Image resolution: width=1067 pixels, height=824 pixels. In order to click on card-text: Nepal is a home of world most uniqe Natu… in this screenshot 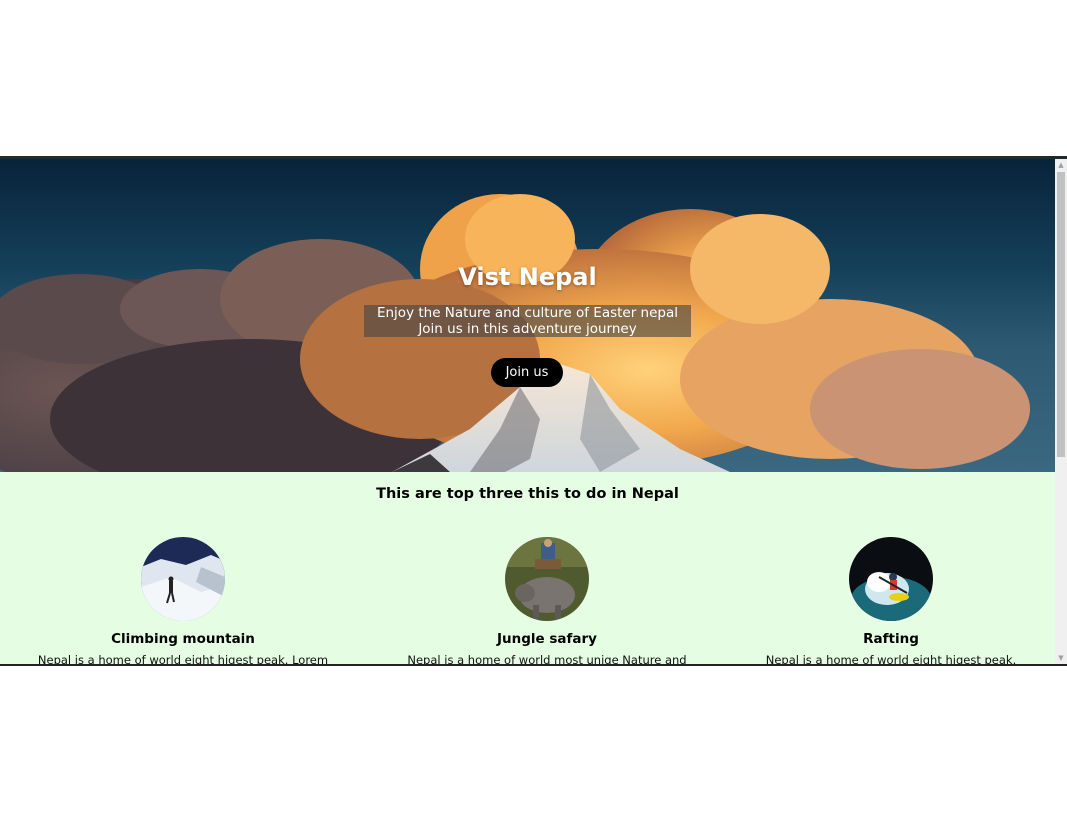, I will do `click(547, 659)`.